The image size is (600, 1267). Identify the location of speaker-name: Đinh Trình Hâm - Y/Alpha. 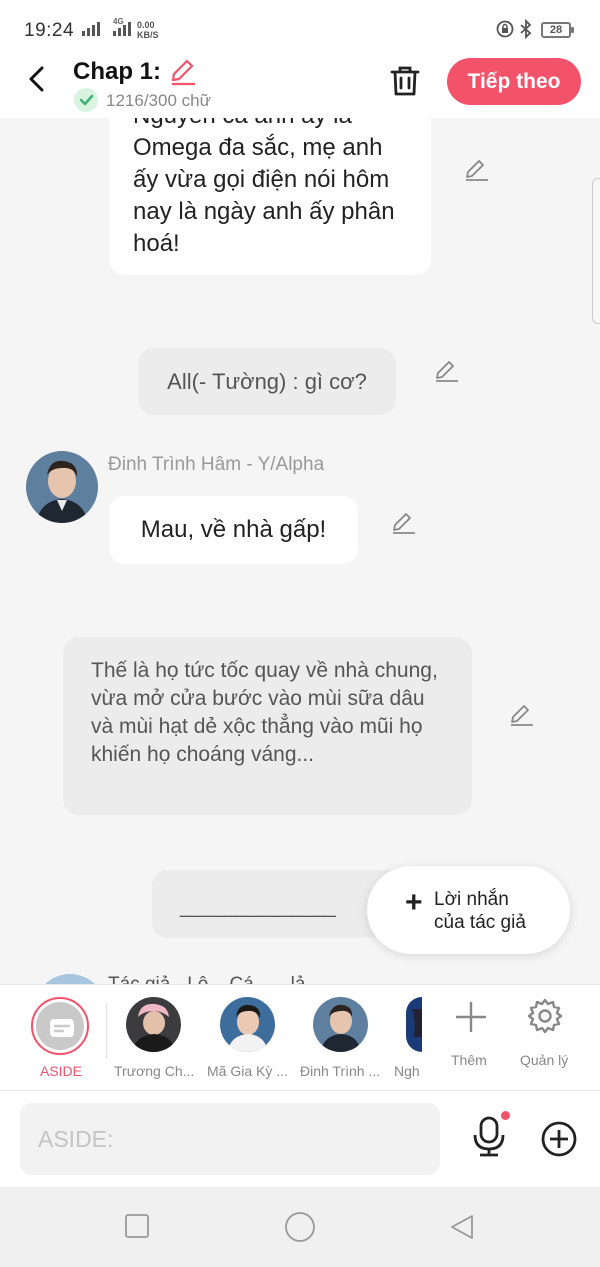
(216, 464).